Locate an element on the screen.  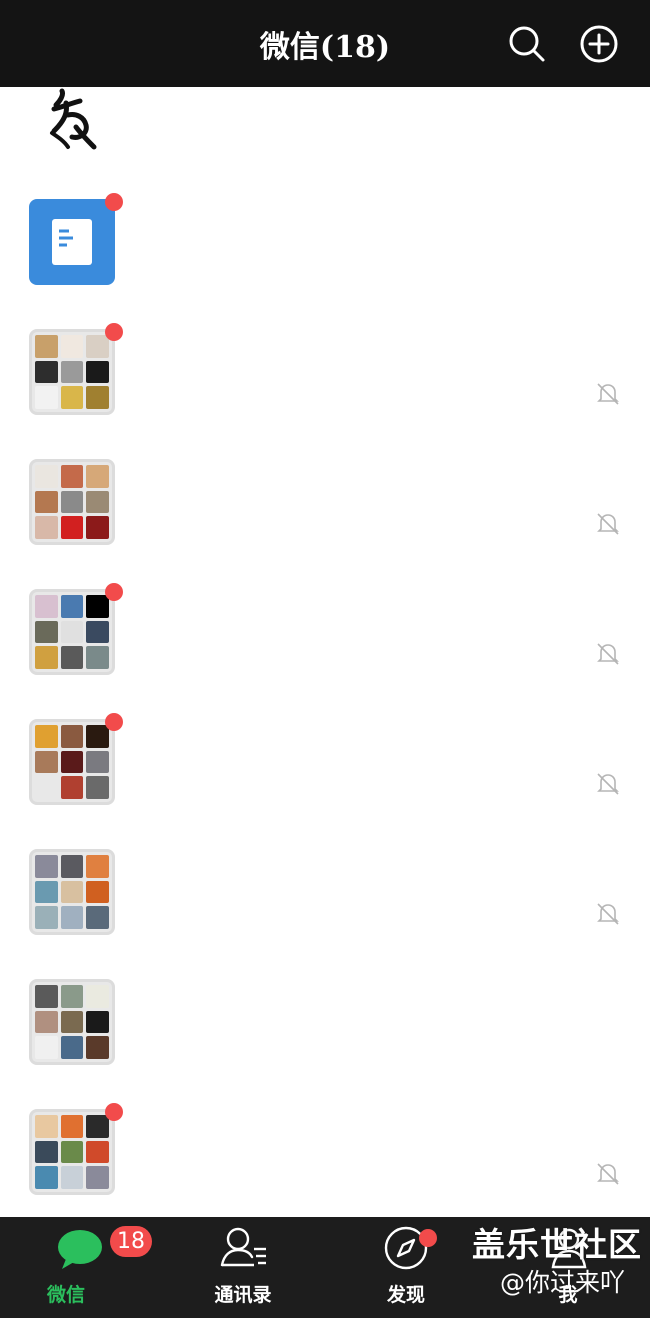
tab-wechat: 18 微信 is located at coordinates (84, 1267).